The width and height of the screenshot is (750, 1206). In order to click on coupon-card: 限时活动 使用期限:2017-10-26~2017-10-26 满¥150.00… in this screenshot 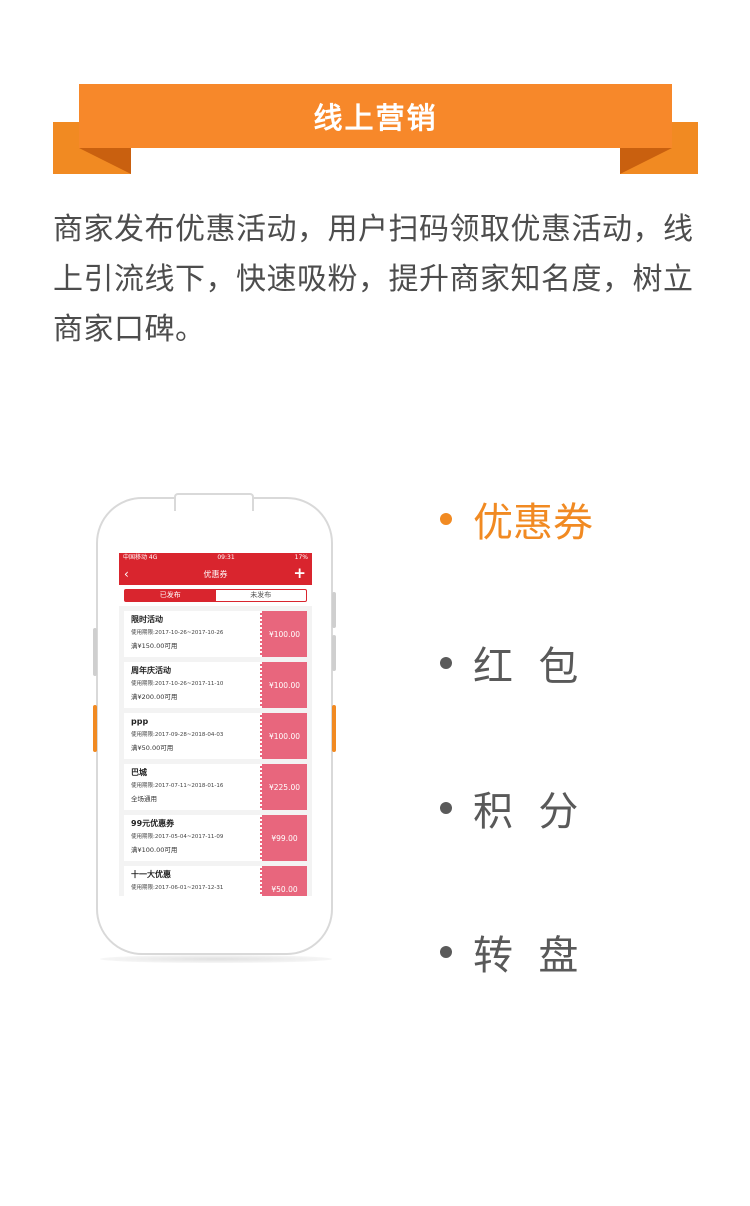, I will do `click(215, 634)`.